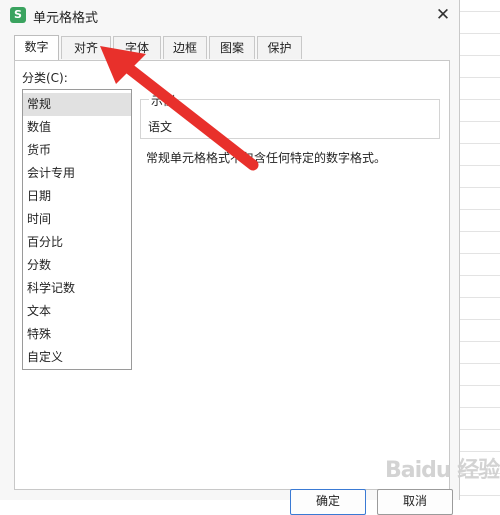  I want to click on tab-number: 数字, so click(36, 47).